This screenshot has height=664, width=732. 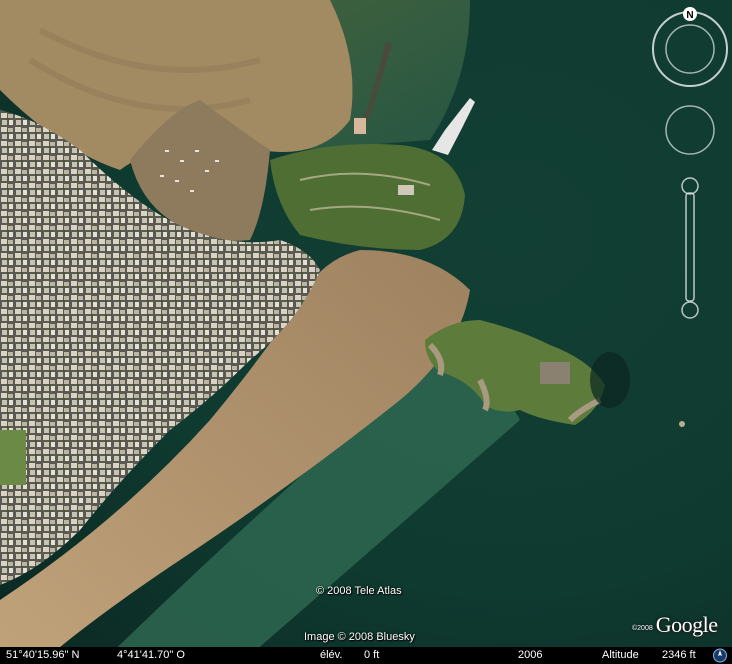 What do you see at coordinates (43, 655) in the screenshot?
I see `latitude-readout: 51°40'15.96" N` at bounding box center [43, 655].